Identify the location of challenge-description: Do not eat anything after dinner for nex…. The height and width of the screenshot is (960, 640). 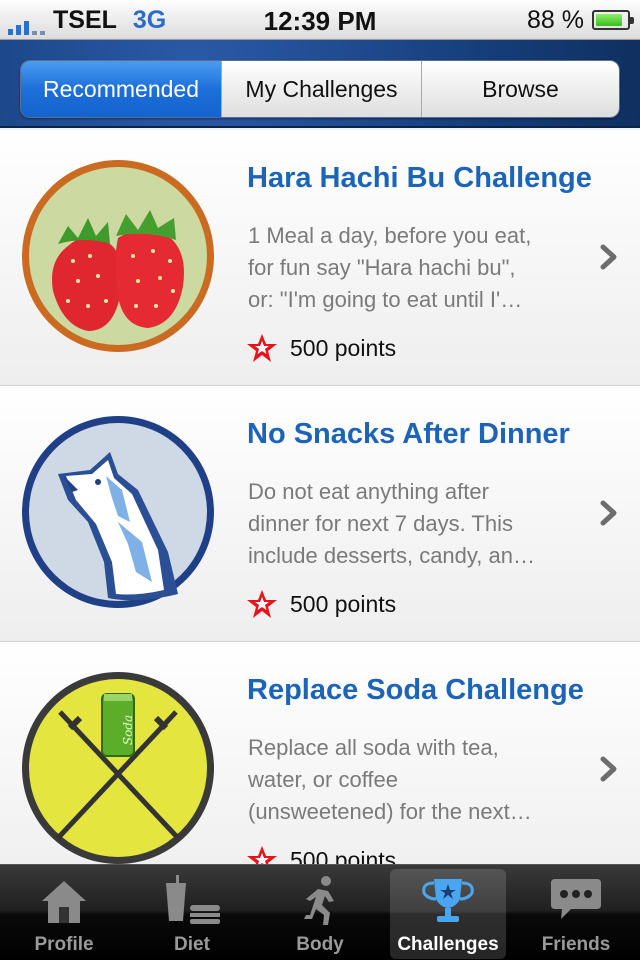
(391, 523).